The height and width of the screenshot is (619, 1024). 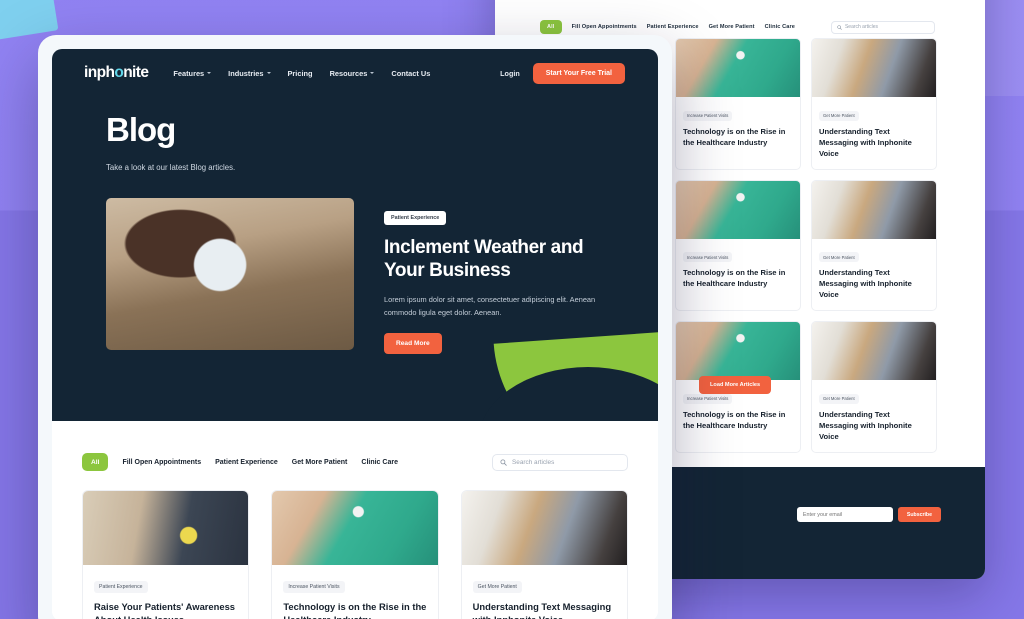 I want to click on site-logo: inphonite, so click(x=116, y=73).